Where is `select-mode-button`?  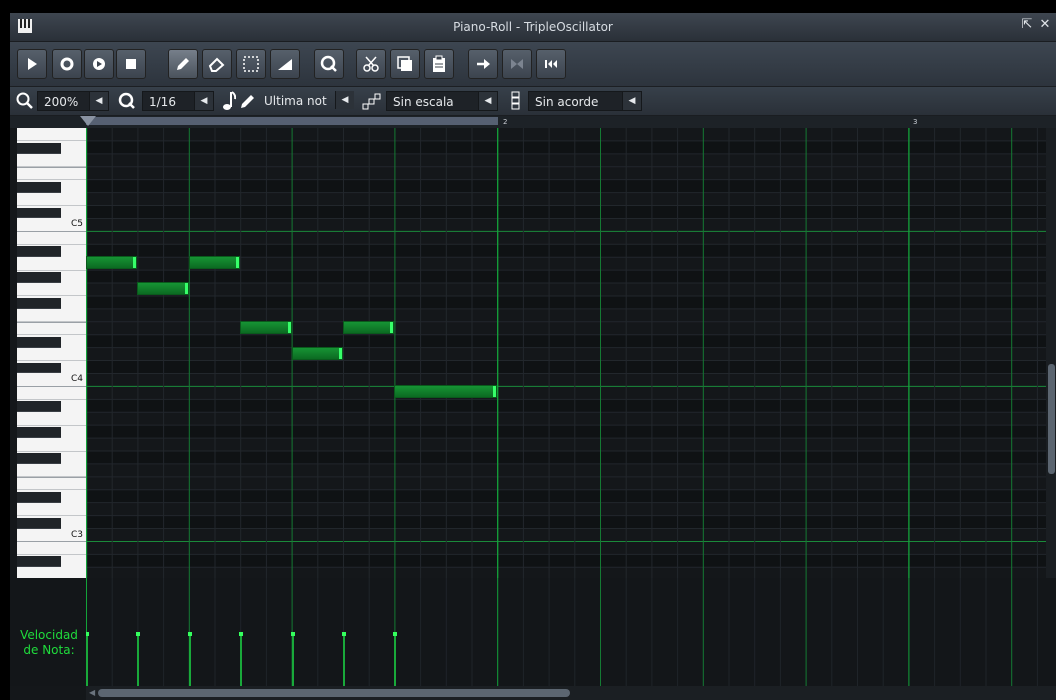 select-mode-button is located at coordinates (251, 64).